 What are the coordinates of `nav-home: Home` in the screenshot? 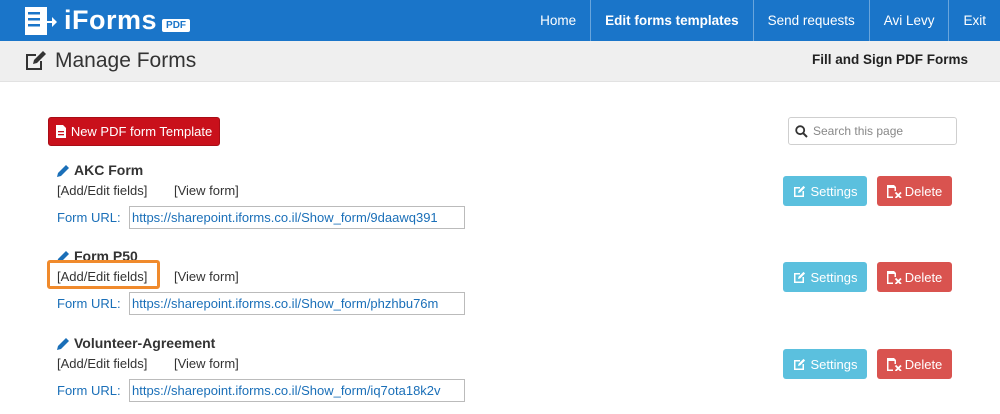 It's located at (558, 20).